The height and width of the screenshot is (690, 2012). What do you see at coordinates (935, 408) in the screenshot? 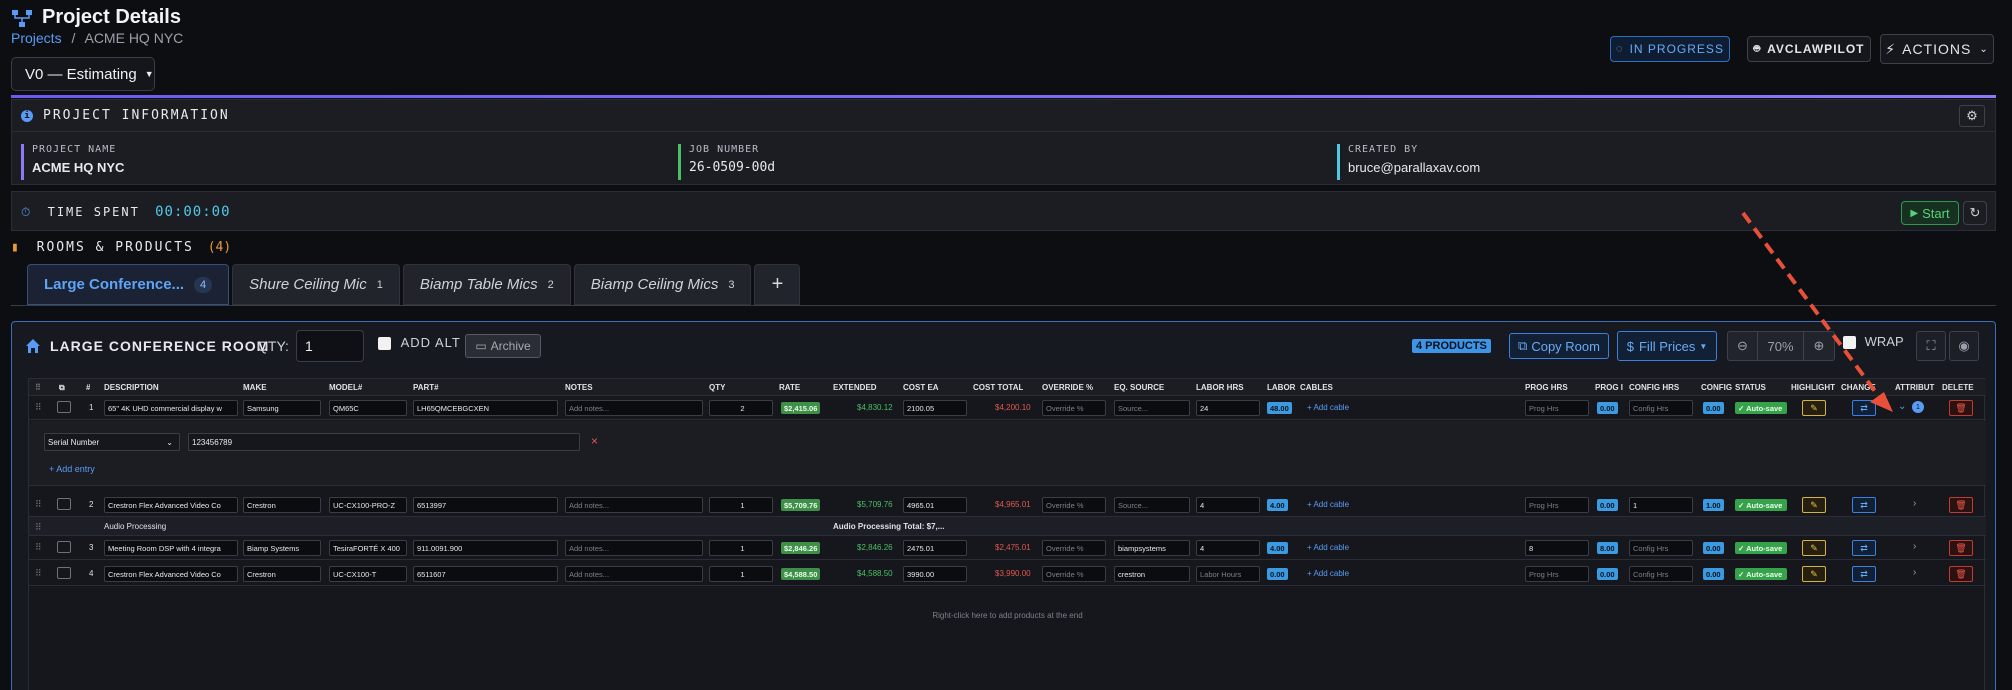
I see `cost-ea-input: 2100.05` at bounding box center [935, 408].